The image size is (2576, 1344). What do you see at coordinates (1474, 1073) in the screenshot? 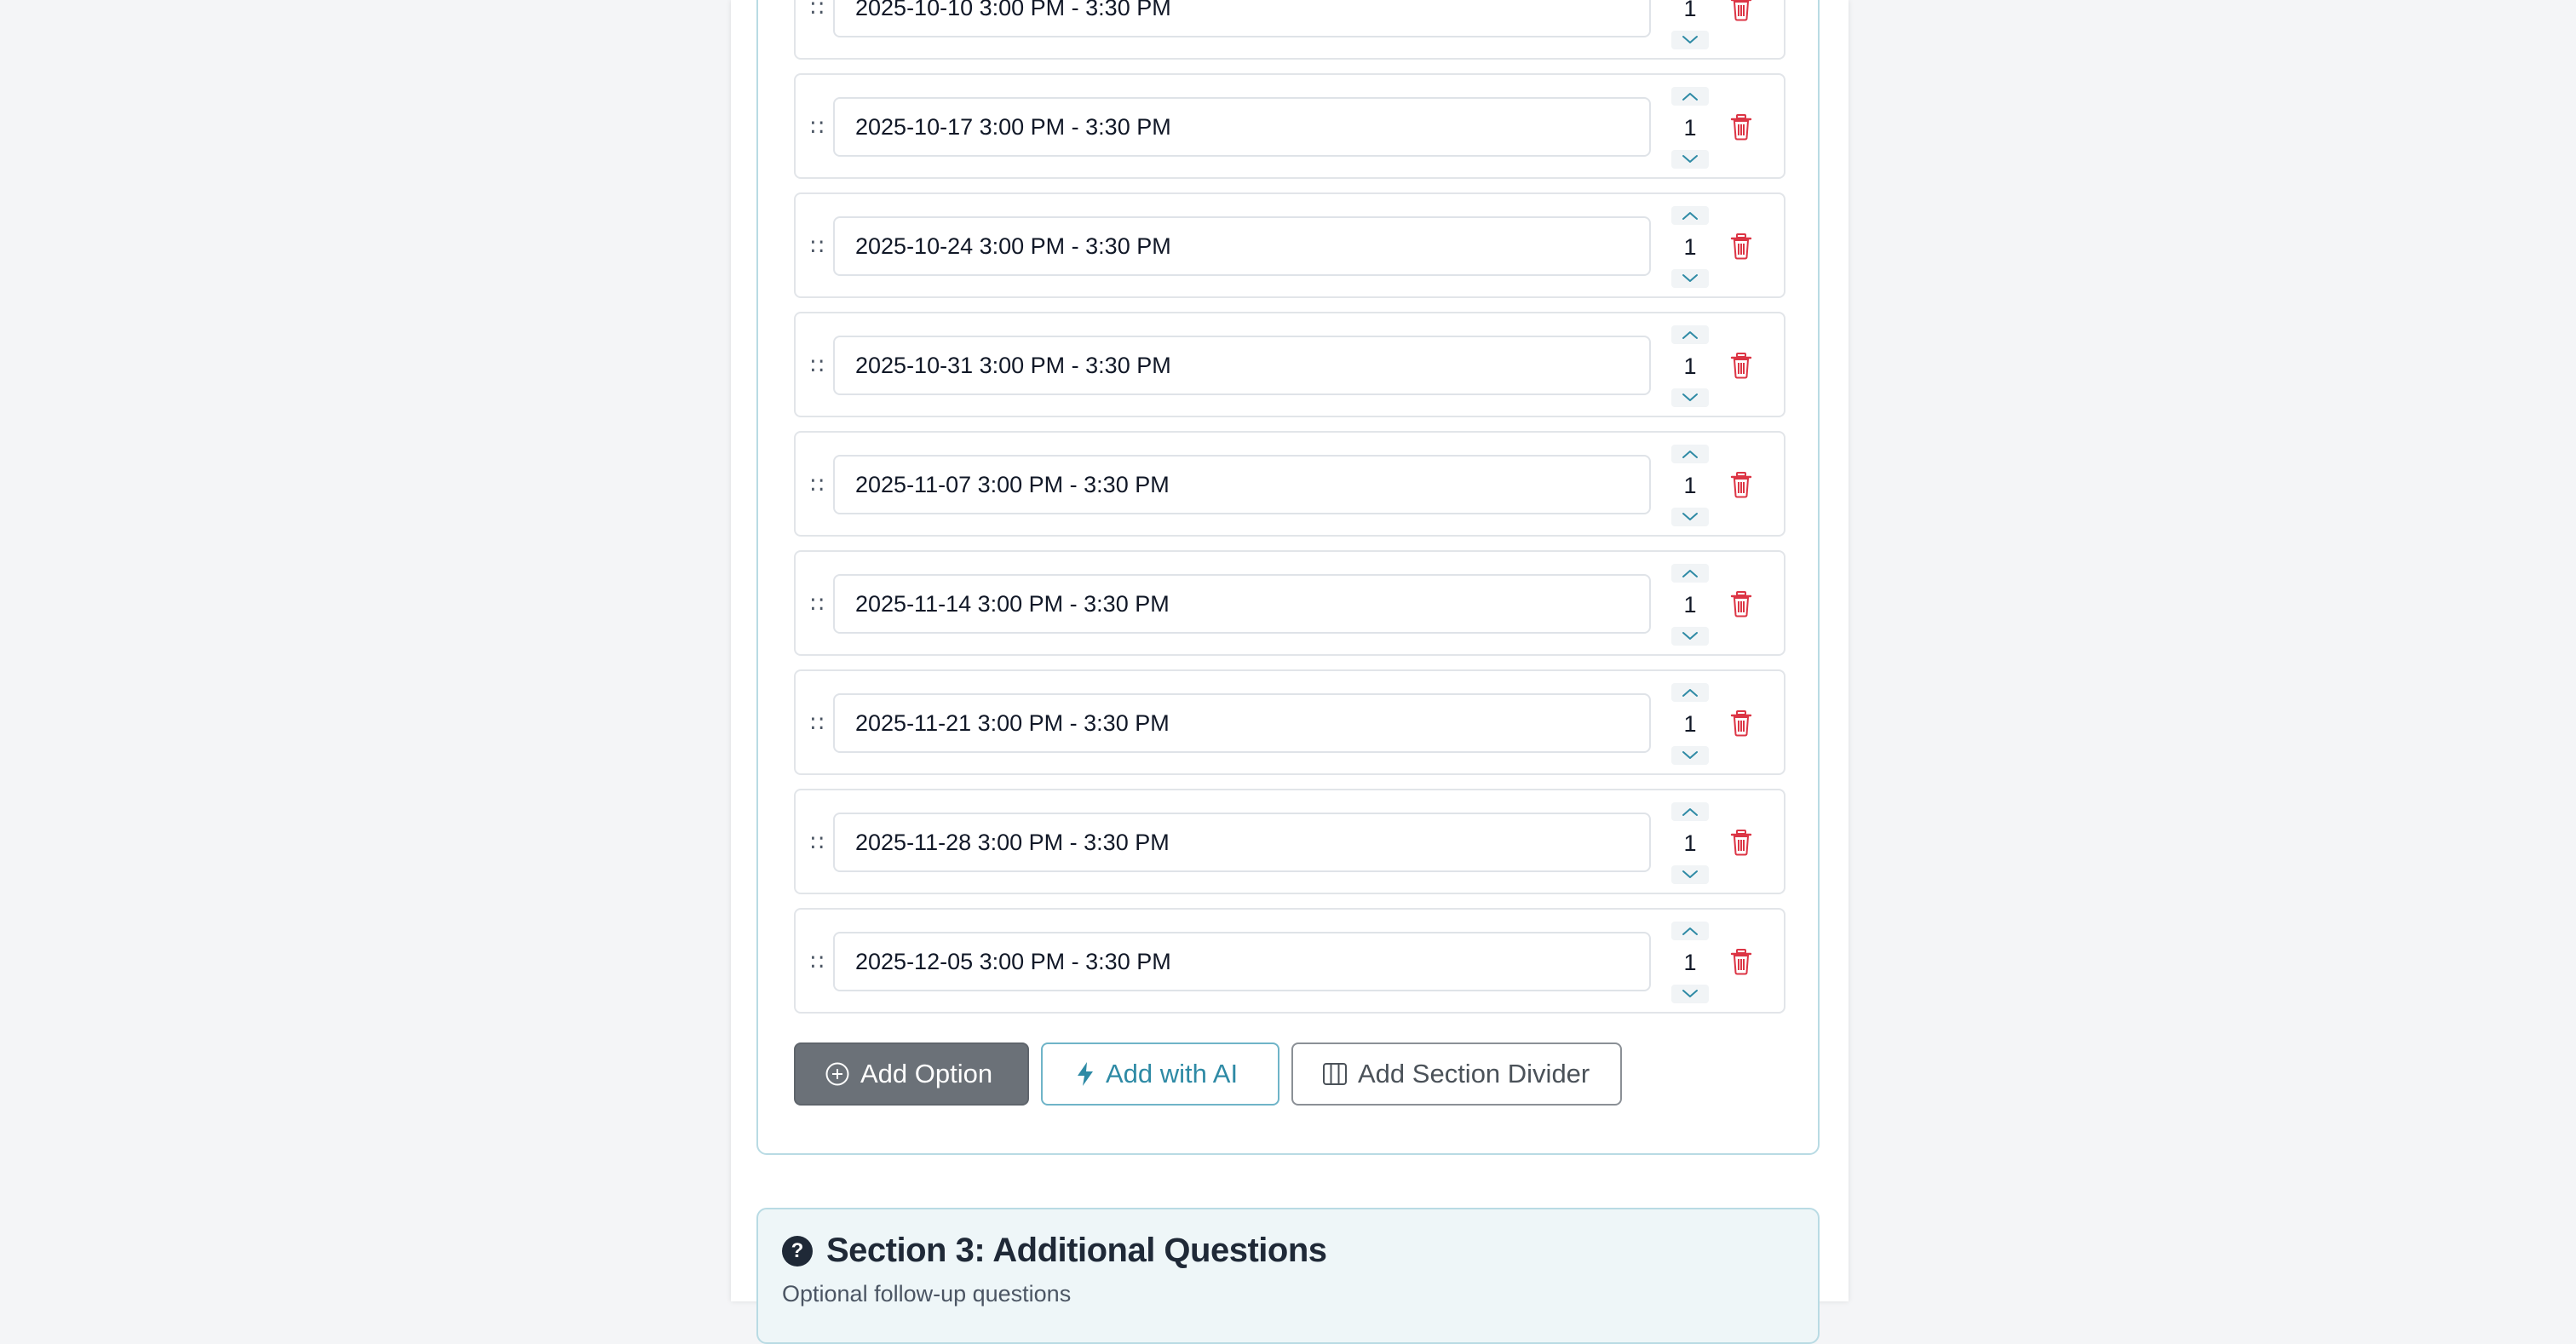
I see `add-section-divider-label: Add Section Divider` at bounding box center [1474, 1073].